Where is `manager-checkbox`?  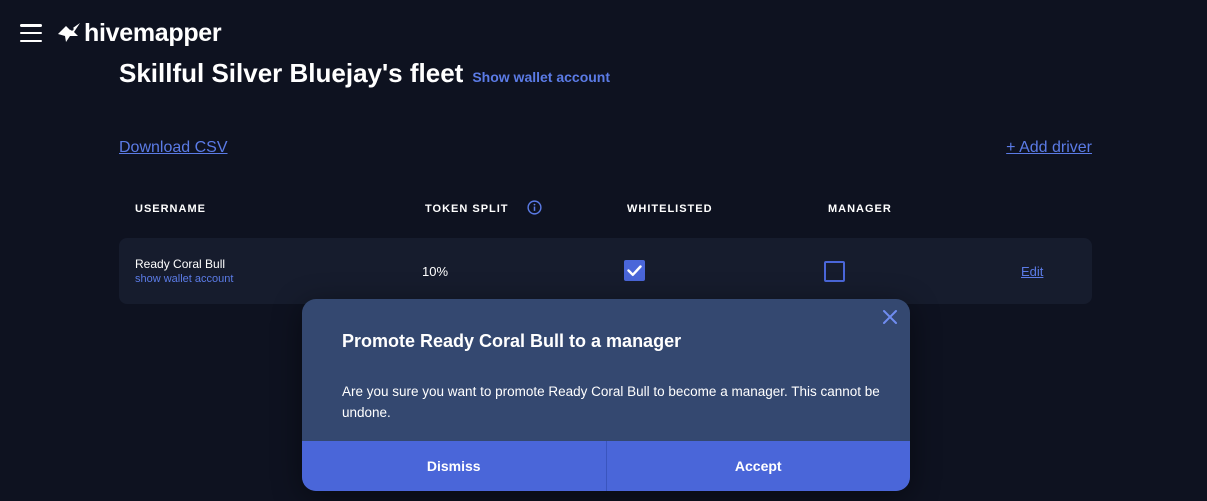 manager-checkbox is located at coordinates (834, 271).